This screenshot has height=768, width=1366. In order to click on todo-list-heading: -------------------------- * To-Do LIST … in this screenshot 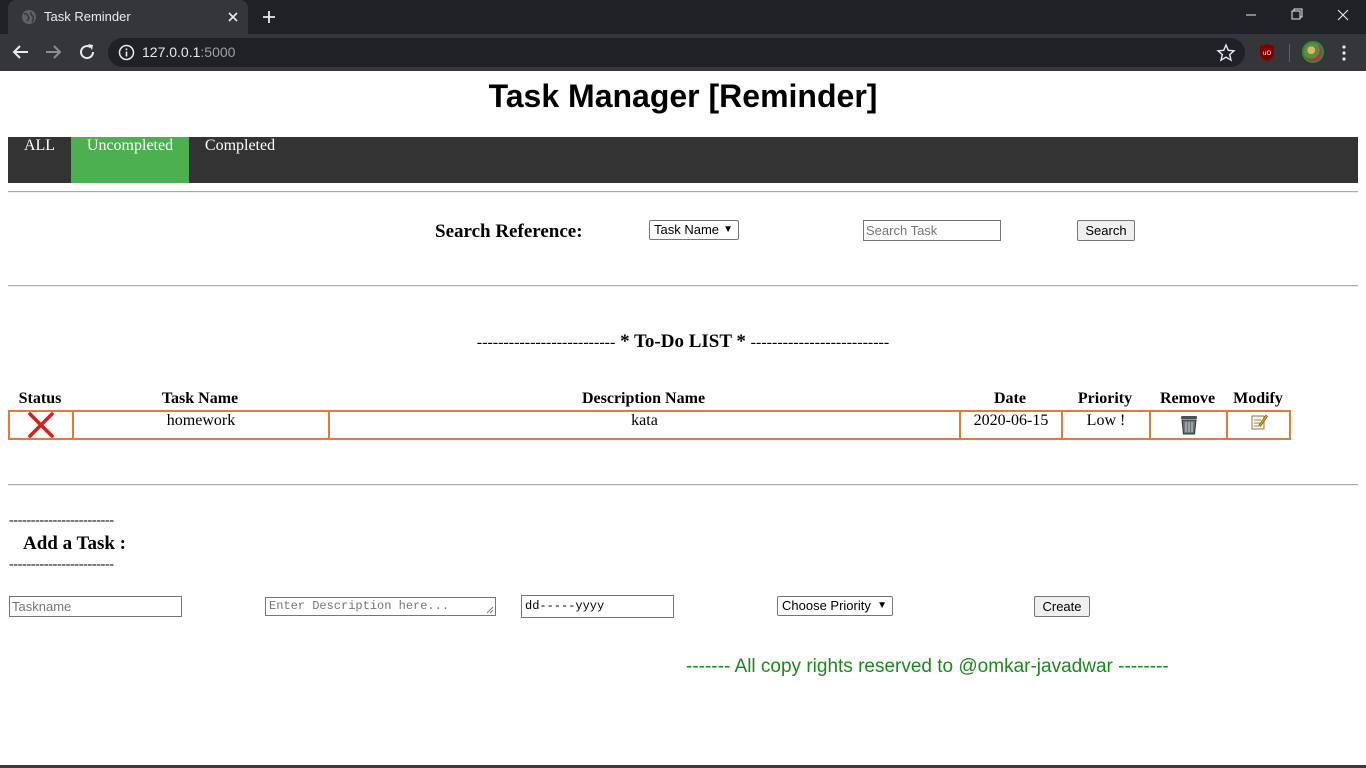, I will do `click(683, 342)`.